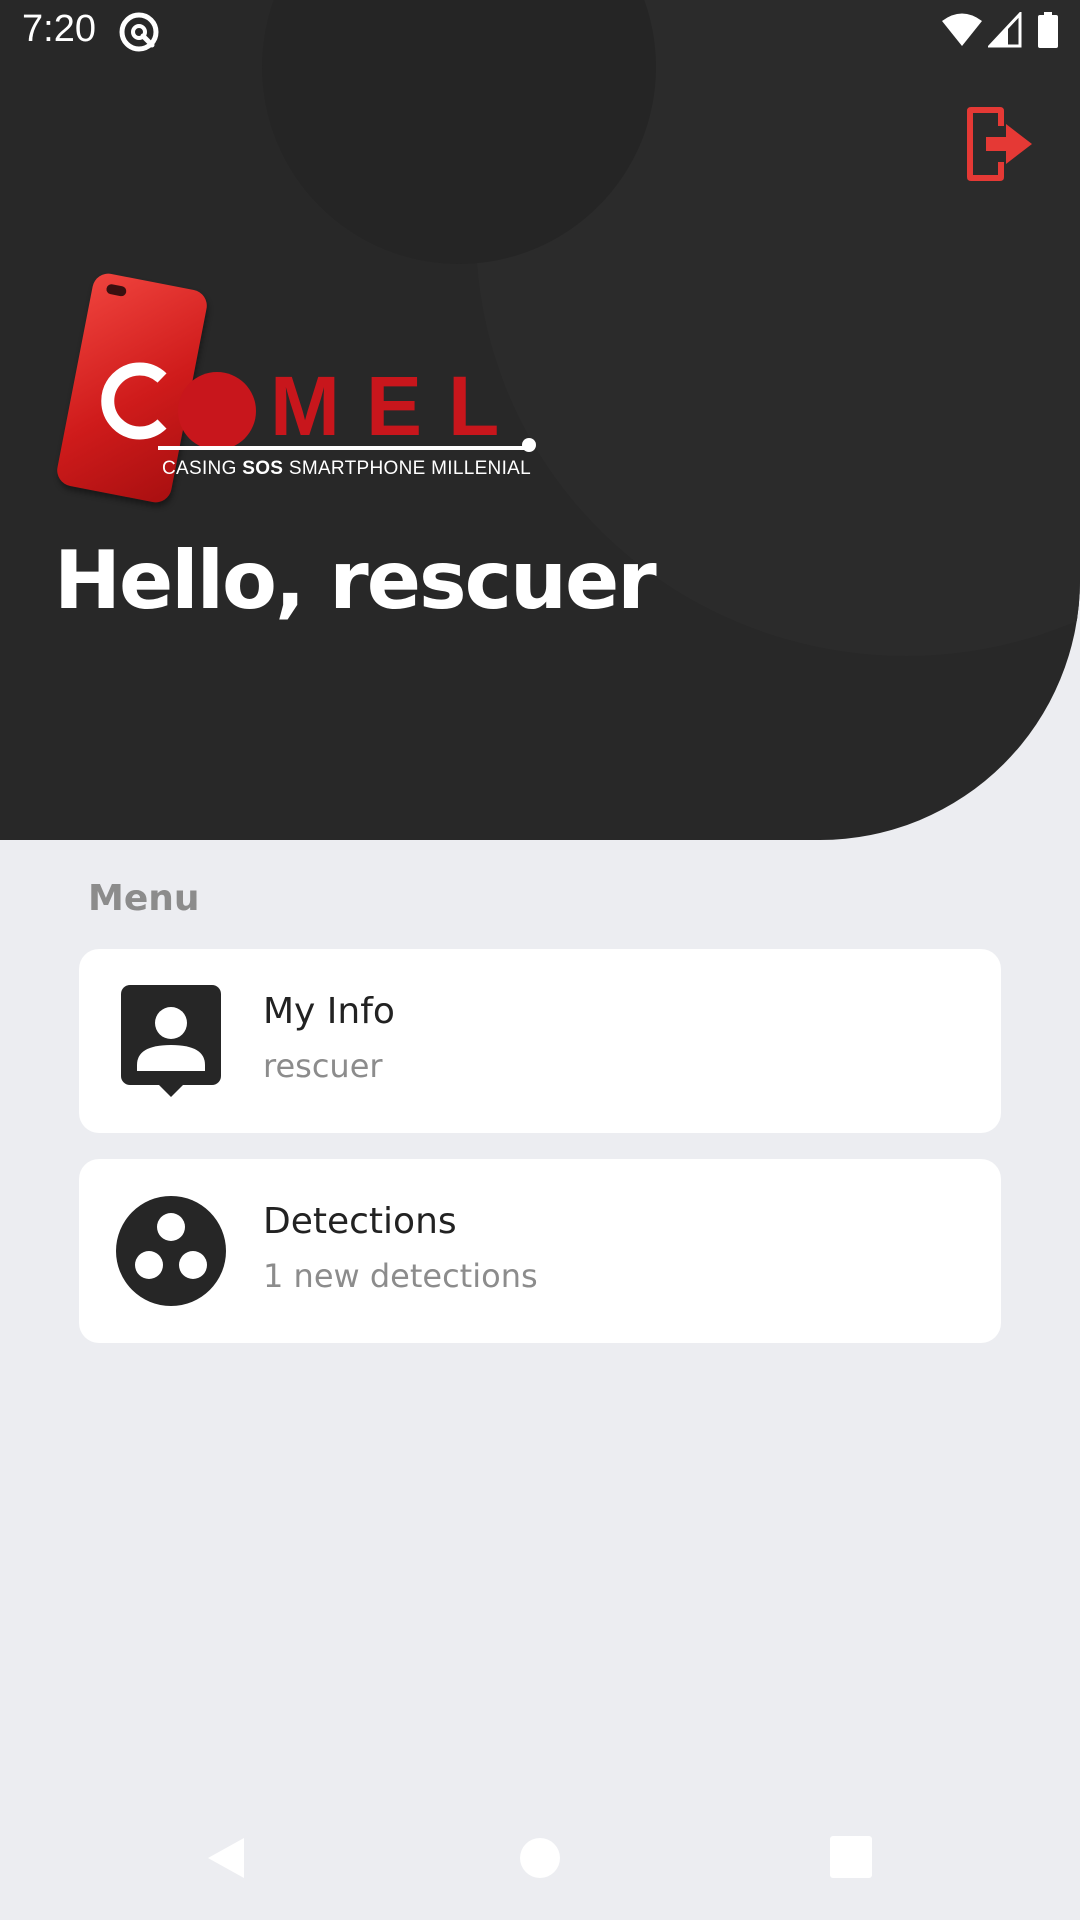 Image resolution: width=1080 pixels, height=1920 pixels. Describe the element at coordinates (329, 1011) in the screenshot. I see `my-info-title: My Info` at that location.